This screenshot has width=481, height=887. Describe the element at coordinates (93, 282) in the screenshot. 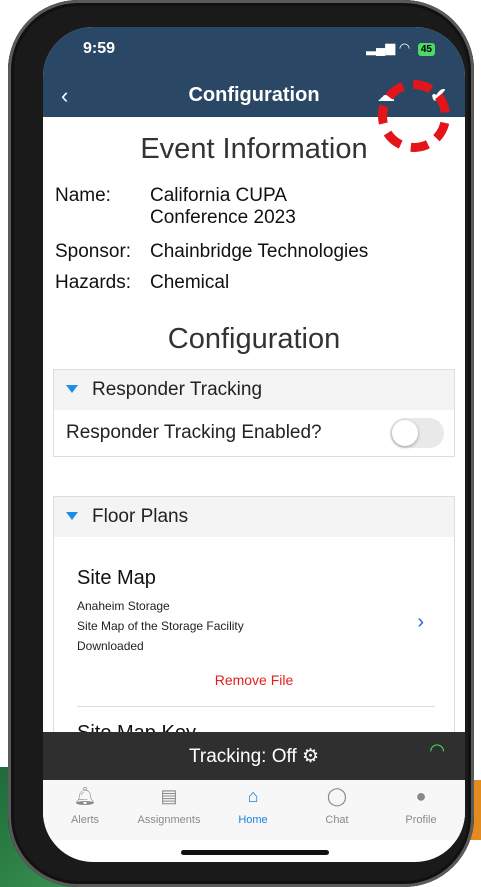

I see `hazards-label: Hazards:` at that location.